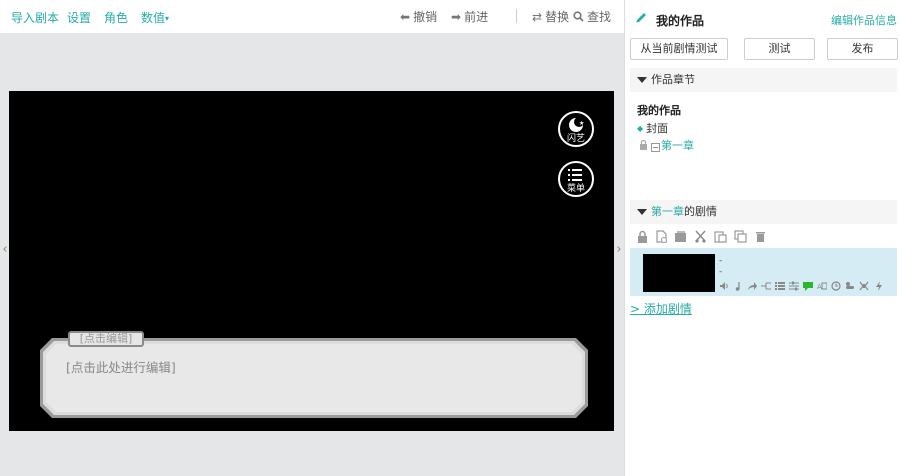 This screenshot has width=900, height=476. What do you see at coordinates (766, 286) in the screenshot?
I see `branch-icon` at bounding box center [766, 286].